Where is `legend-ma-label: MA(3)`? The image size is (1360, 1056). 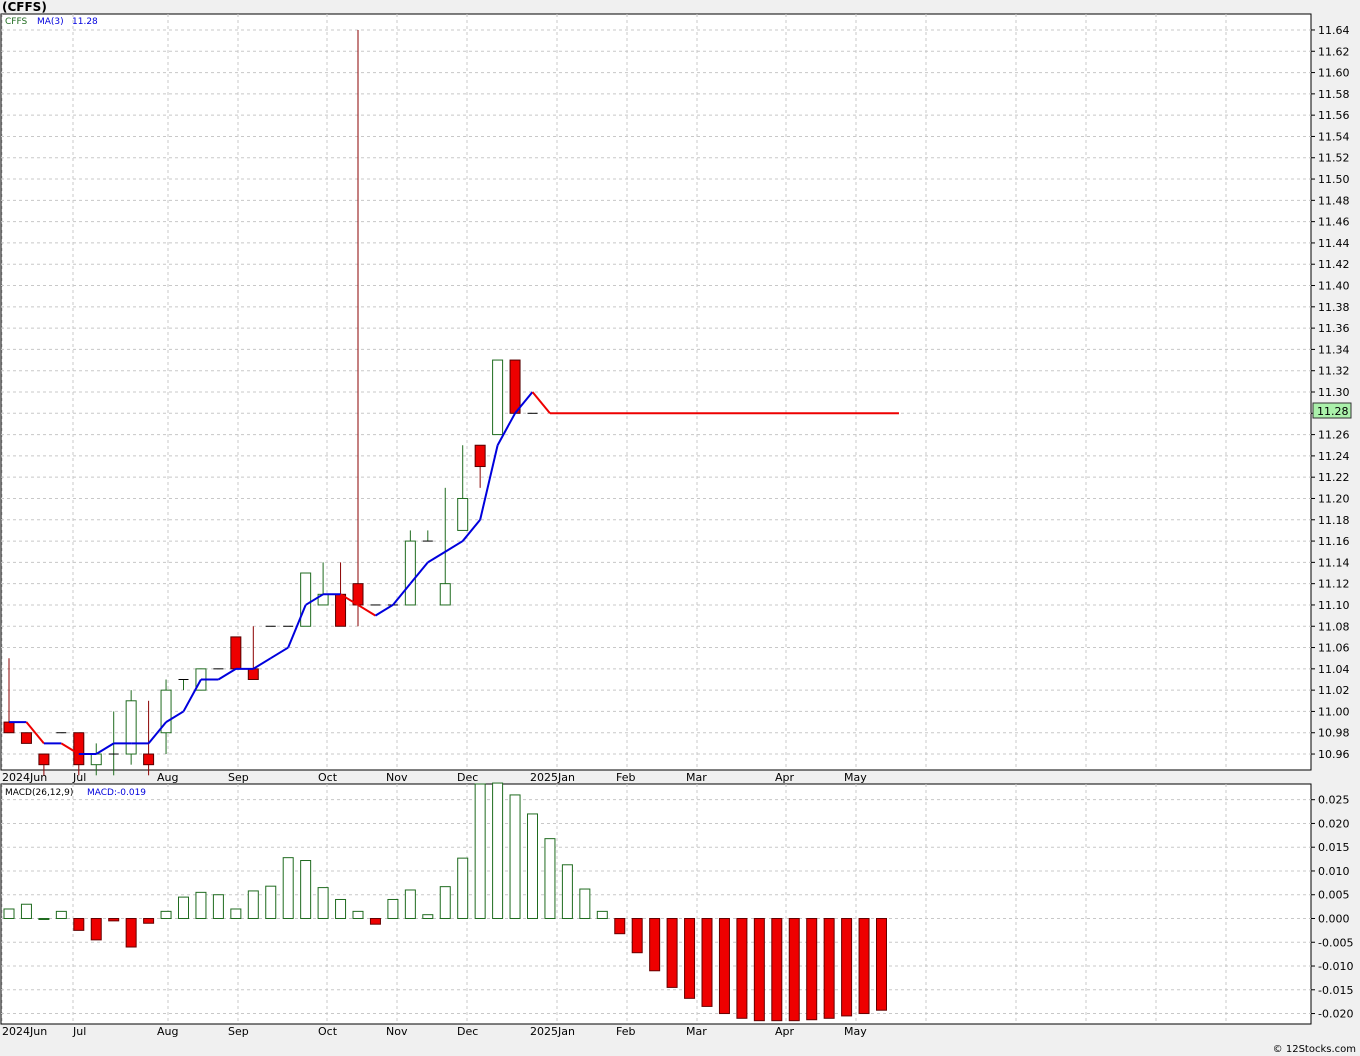
legend-ma-label: MA(3) is located at coordinates (50, 22).